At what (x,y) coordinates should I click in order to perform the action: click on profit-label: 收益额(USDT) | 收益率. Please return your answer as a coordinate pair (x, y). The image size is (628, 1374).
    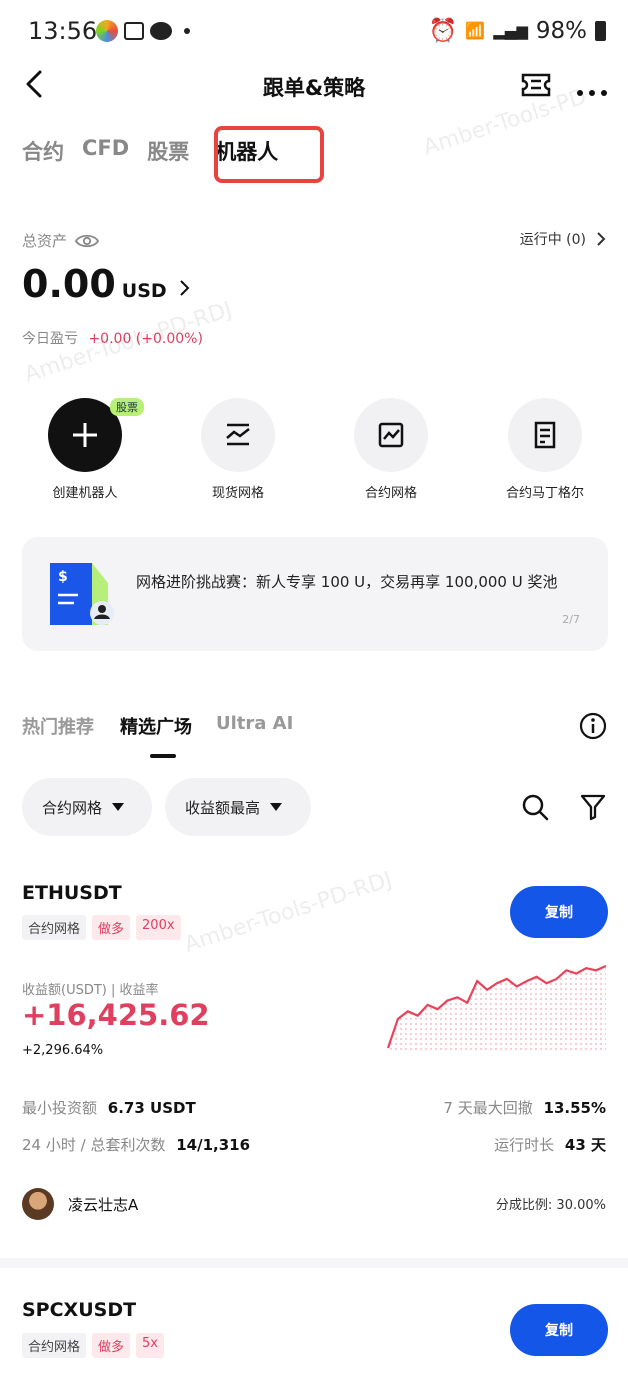
    Looking at the image, I should click on (90, 990).